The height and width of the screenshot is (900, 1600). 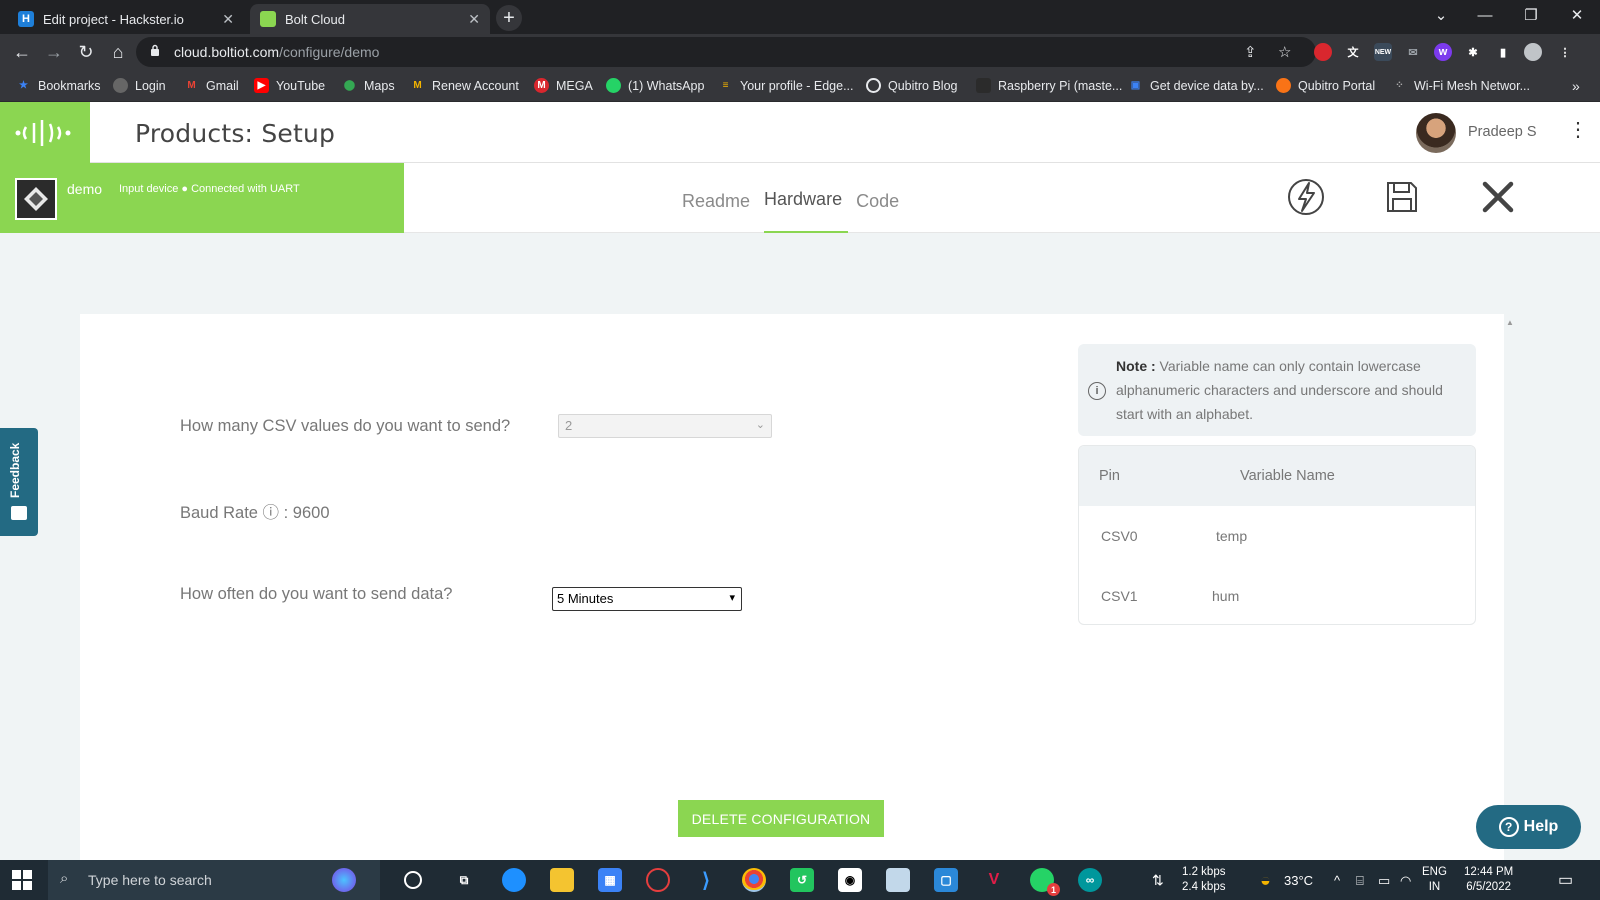 I want to click on whatsapp-icon, so click(x=613, y=85).